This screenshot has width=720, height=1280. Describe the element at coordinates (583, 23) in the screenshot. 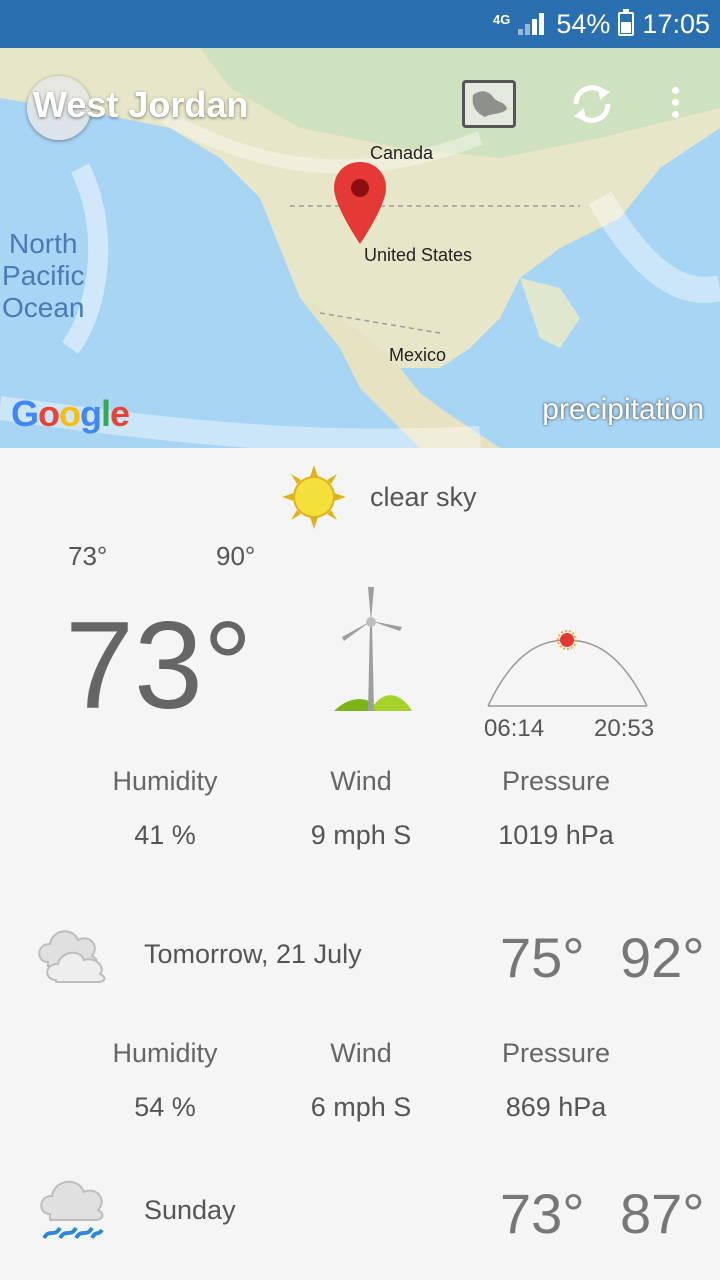

I see `battery-percent: 54%` at that location.